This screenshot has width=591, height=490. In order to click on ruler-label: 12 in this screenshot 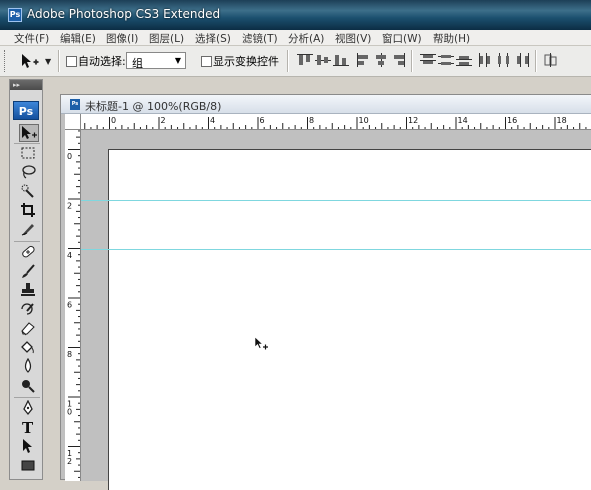, I will do `click(413, 120)`.